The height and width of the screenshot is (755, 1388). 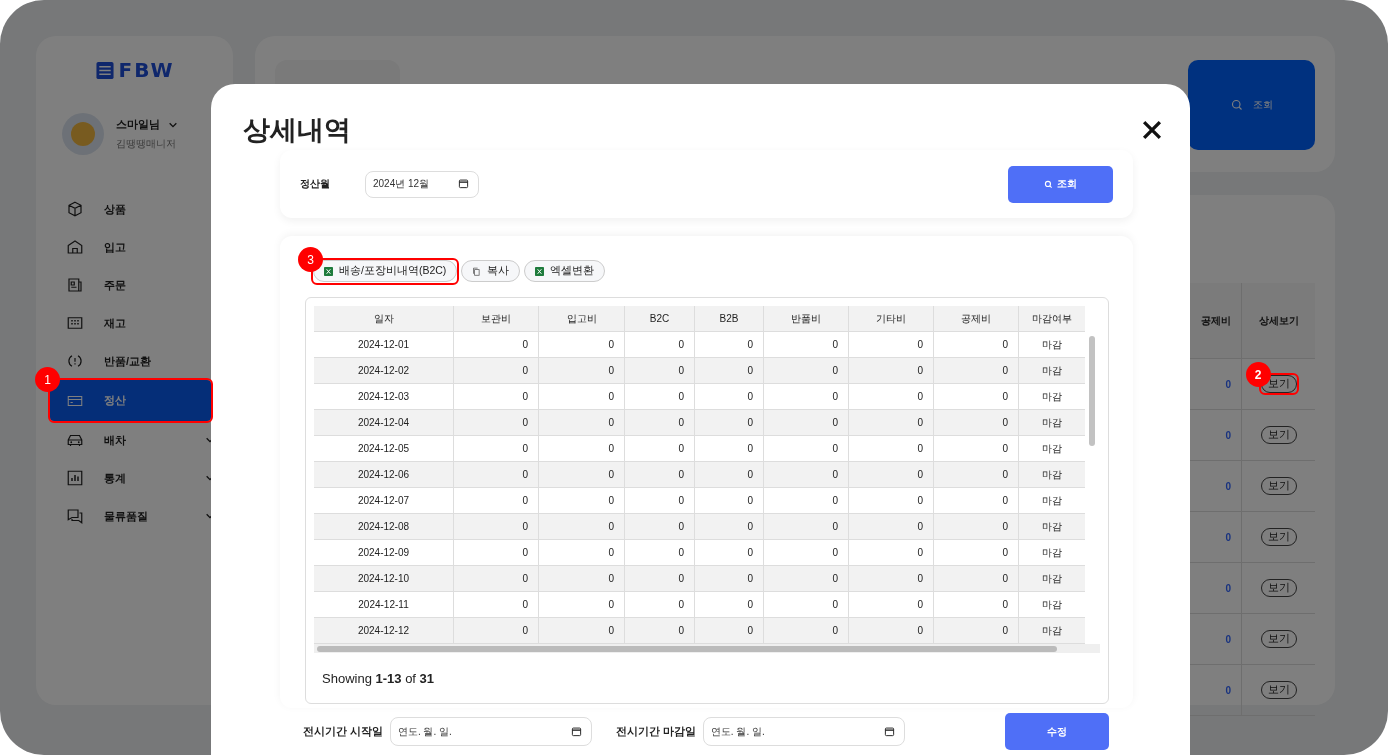 What do you see at coordinates (1057, 731) in the screenshot?
I see `save-button: 수정` at bounding box center [1057, 731].